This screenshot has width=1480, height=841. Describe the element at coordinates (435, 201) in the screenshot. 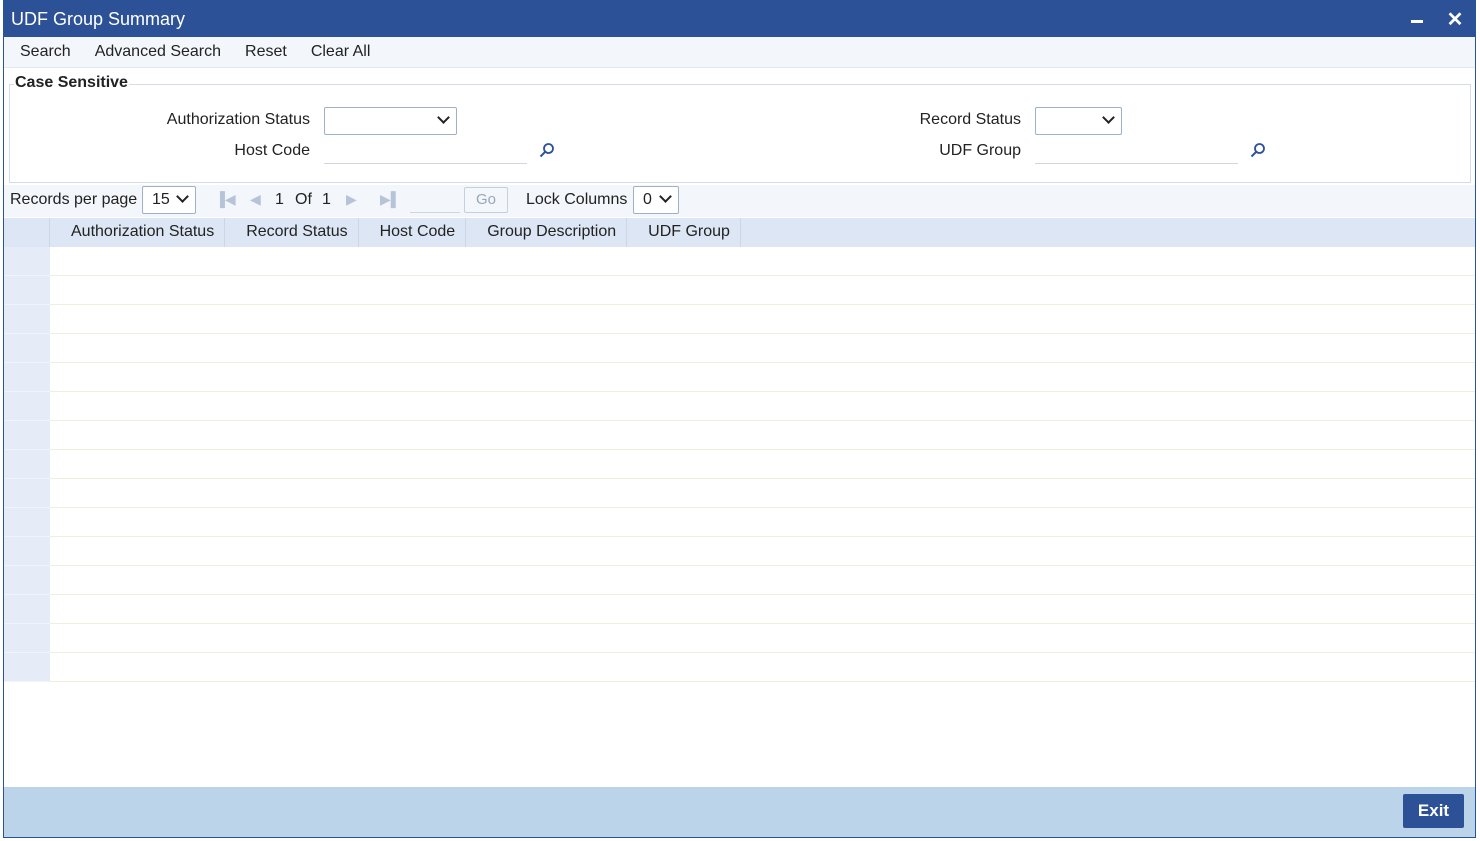

I see `page-number-input` at that location.